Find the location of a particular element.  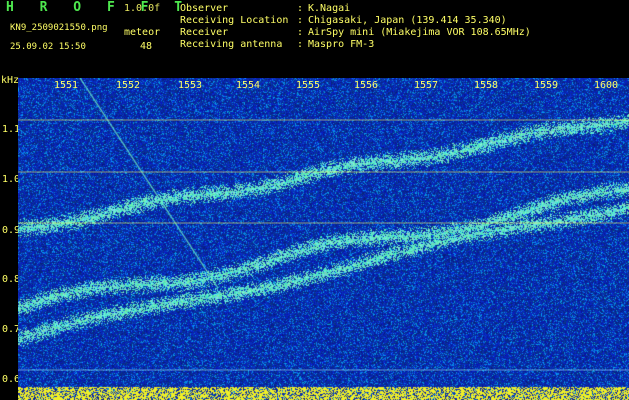

file-name: KN9_2509021550.png is located at coordinates (59, 28).